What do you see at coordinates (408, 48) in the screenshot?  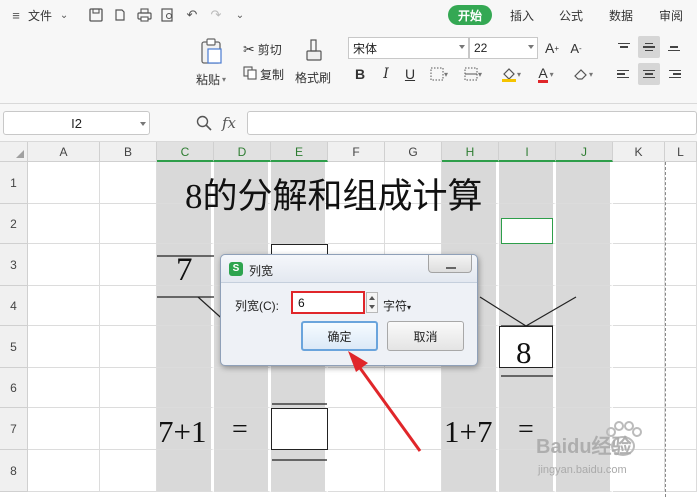 I see `font-name-select: 宋体` at bounding box center [408, 48].